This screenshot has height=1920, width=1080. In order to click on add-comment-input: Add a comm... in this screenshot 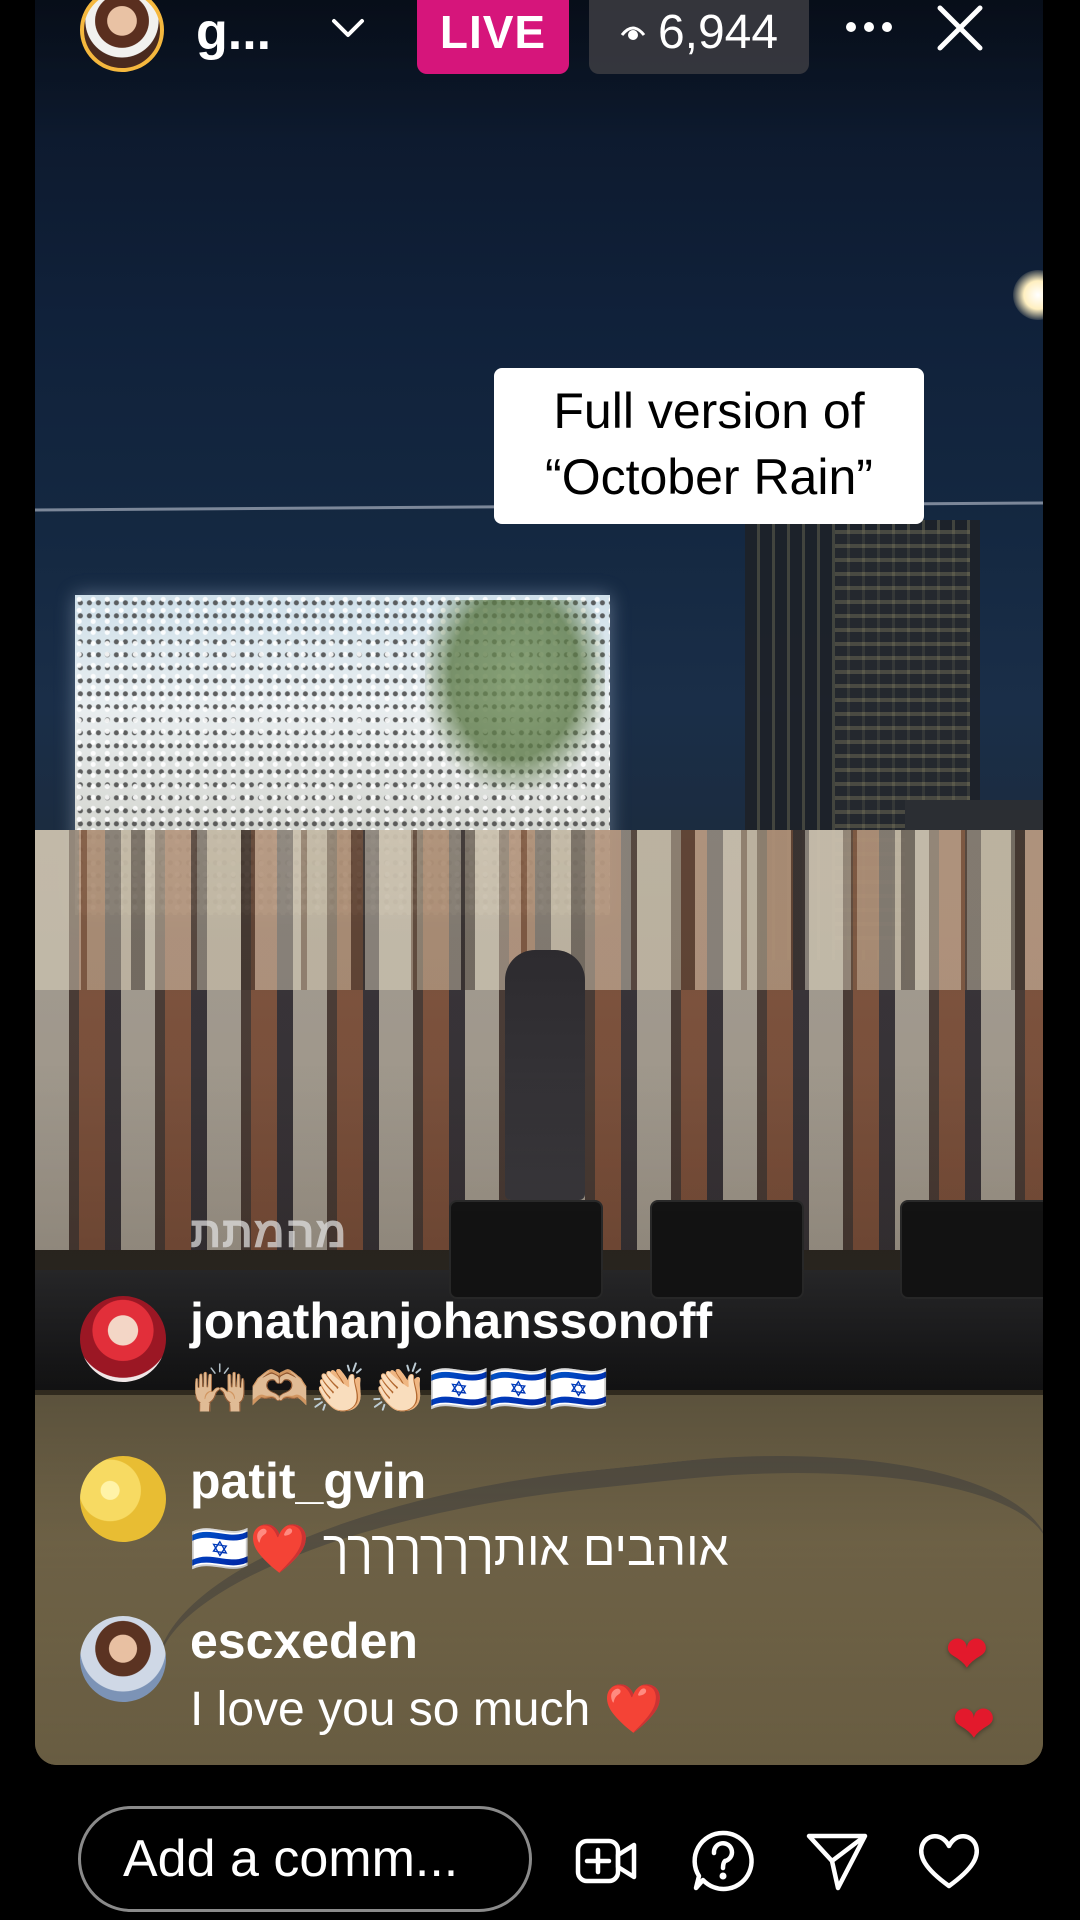, I will do `click(305, 1859)`.